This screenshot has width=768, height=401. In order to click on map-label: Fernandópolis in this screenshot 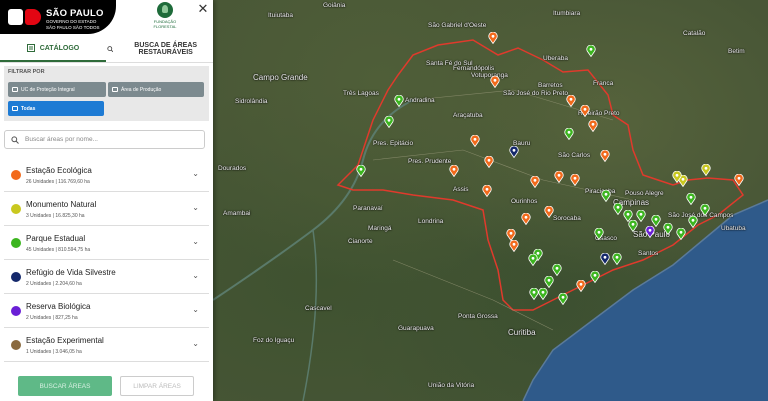, I will do `click(474, 68)`.